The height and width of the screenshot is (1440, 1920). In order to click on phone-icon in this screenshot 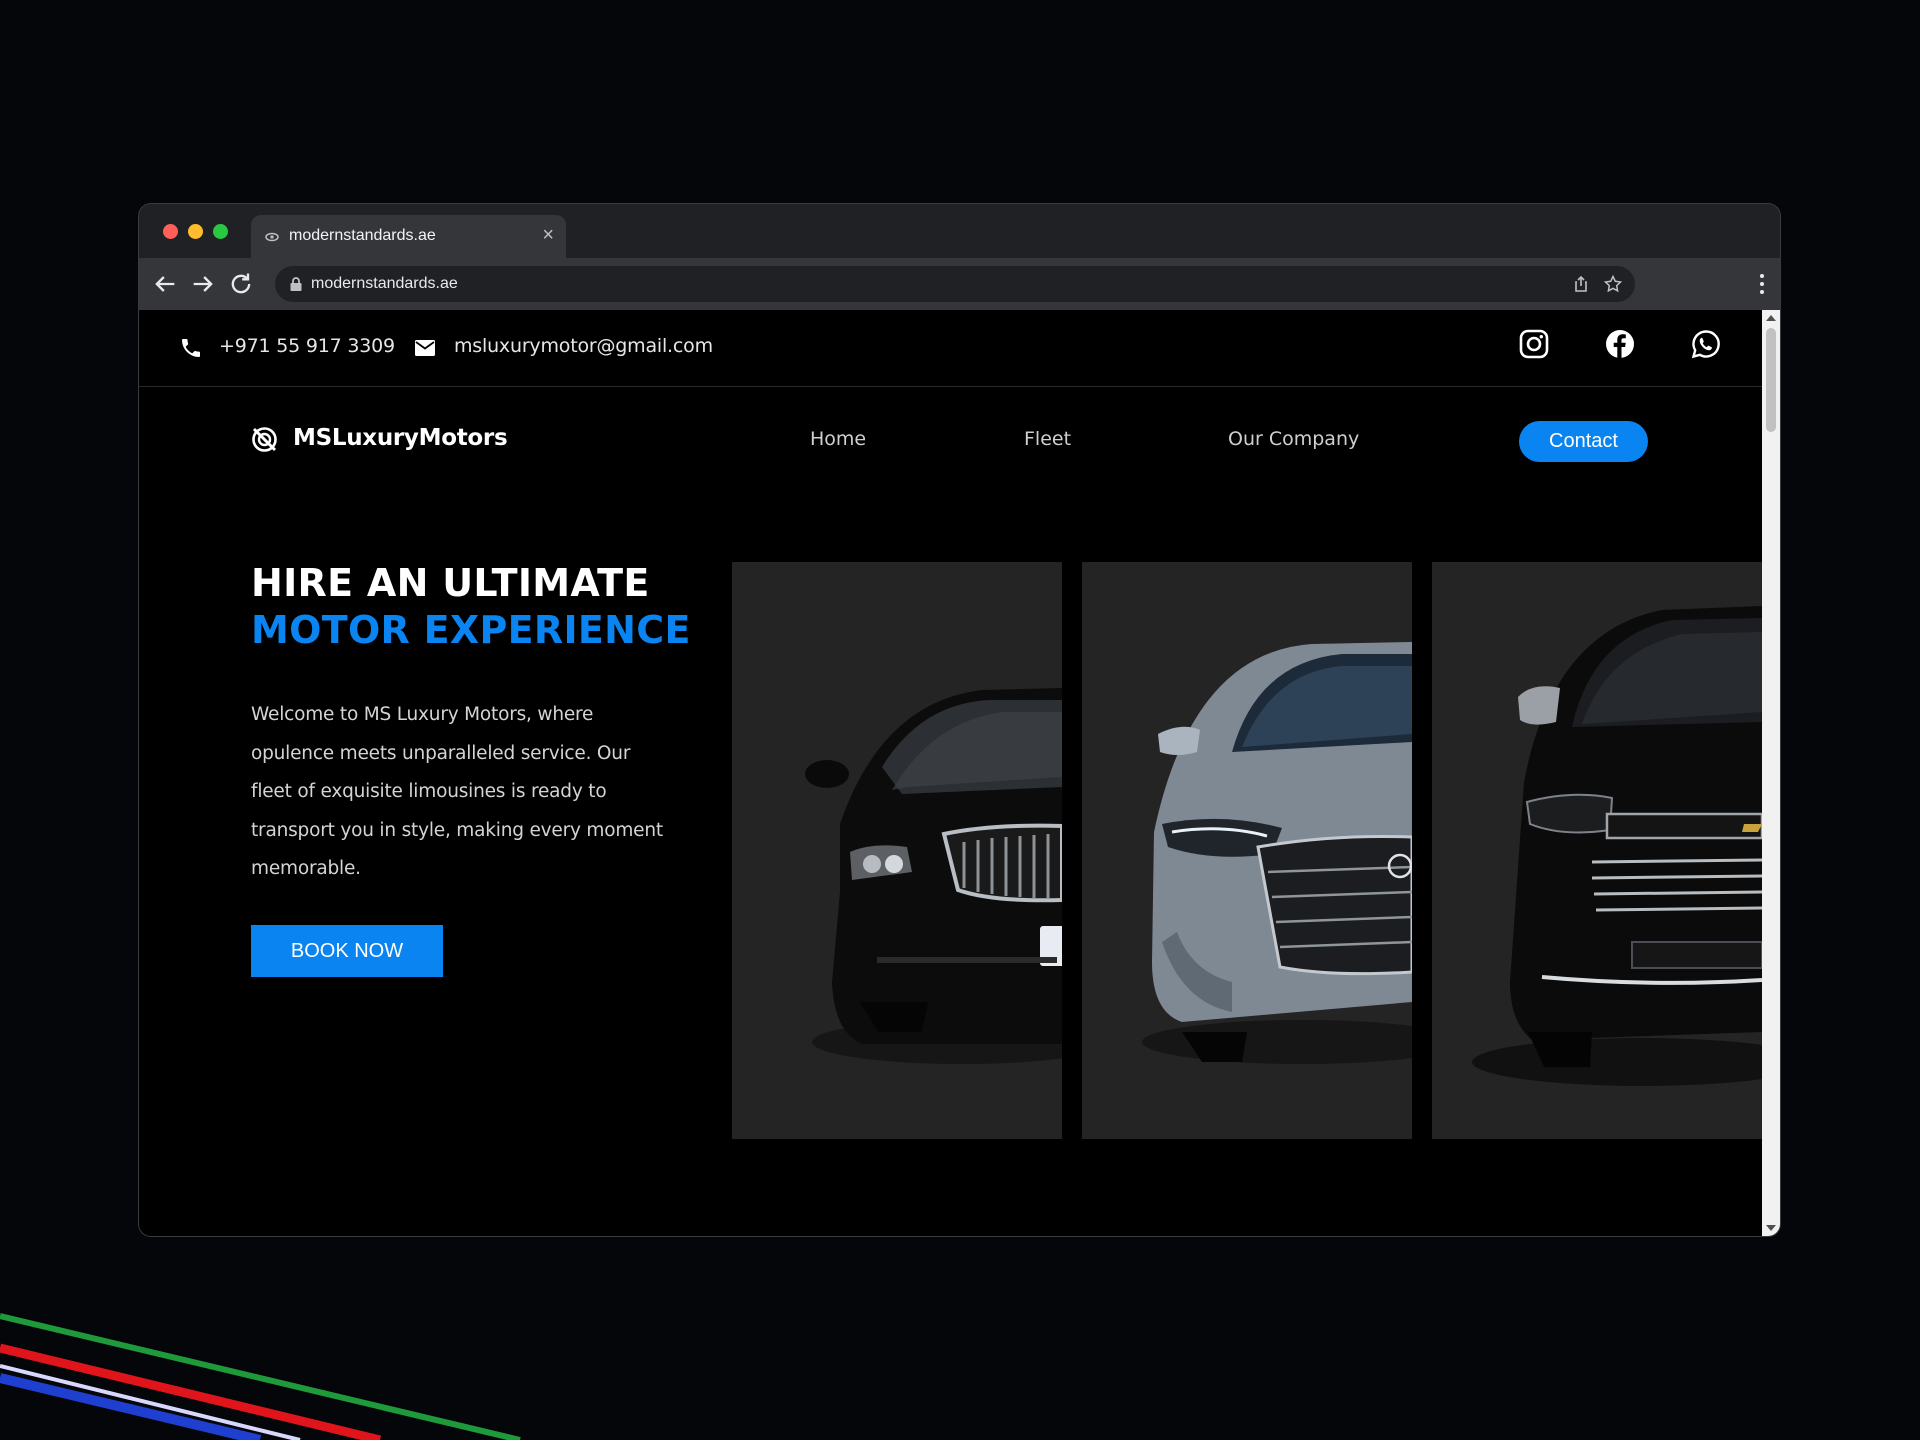, I will do `click(191, 348)`.